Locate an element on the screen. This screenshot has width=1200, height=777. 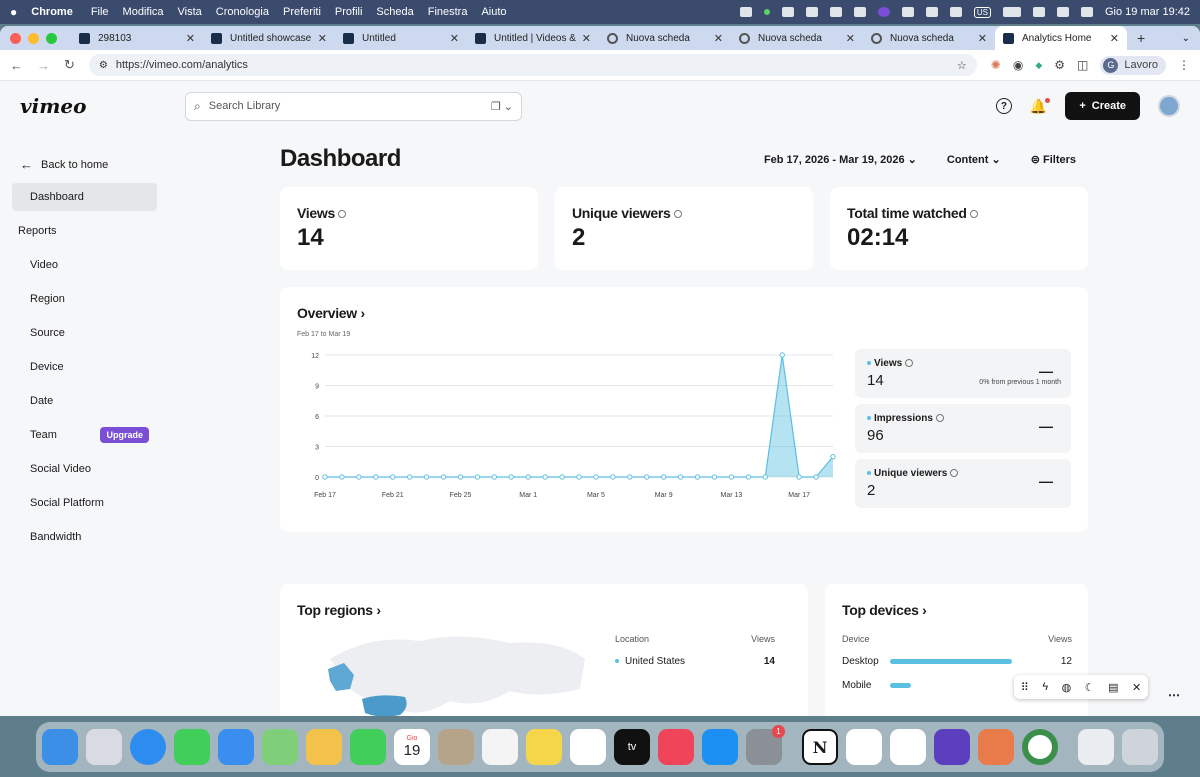
apple-menu-icon: ● is located at coordinates (13, 12).